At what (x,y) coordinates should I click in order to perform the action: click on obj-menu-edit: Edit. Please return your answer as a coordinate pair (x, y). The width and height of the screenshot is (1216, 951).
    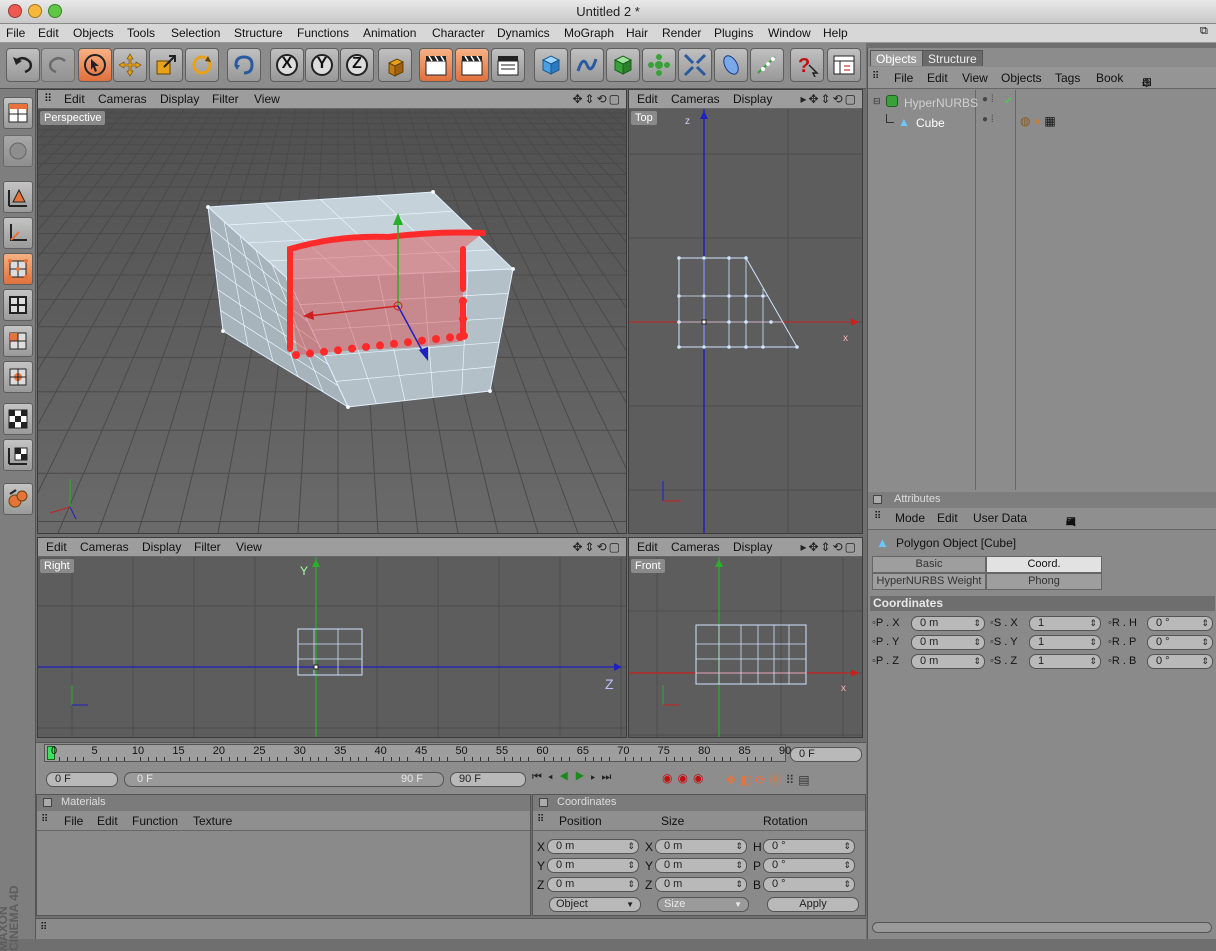
    Looking at the image, I should click on (937, 78).